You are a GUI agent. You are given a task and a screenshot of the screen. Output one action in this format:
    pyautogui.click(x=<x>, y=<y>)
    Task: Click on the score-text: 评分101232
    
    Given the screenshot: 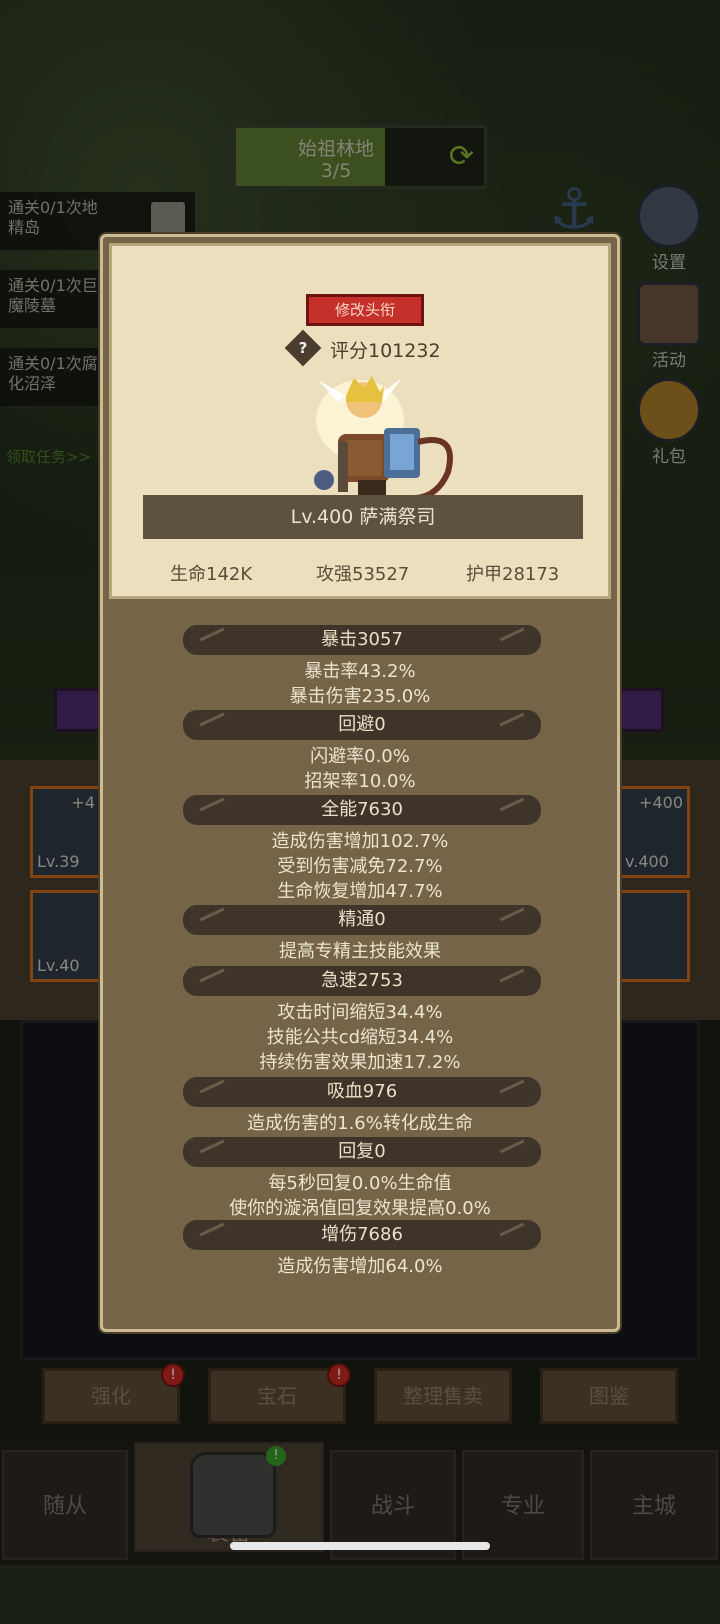 What is the action you would take?
    pyautogui.click(x=385, y=351)
    